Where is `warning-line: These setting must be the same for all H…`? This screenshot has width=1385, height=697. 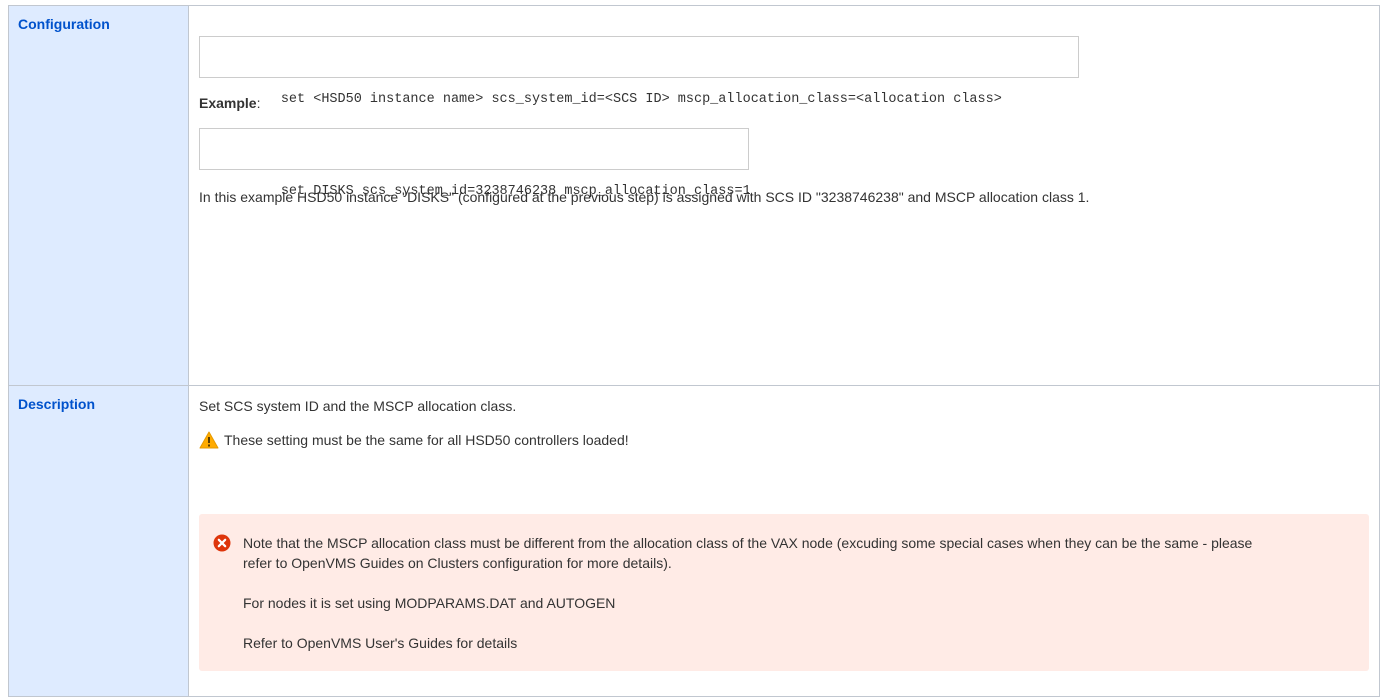
warning-line: These setting must be the same for all H… is located at coordinates (784, 440).